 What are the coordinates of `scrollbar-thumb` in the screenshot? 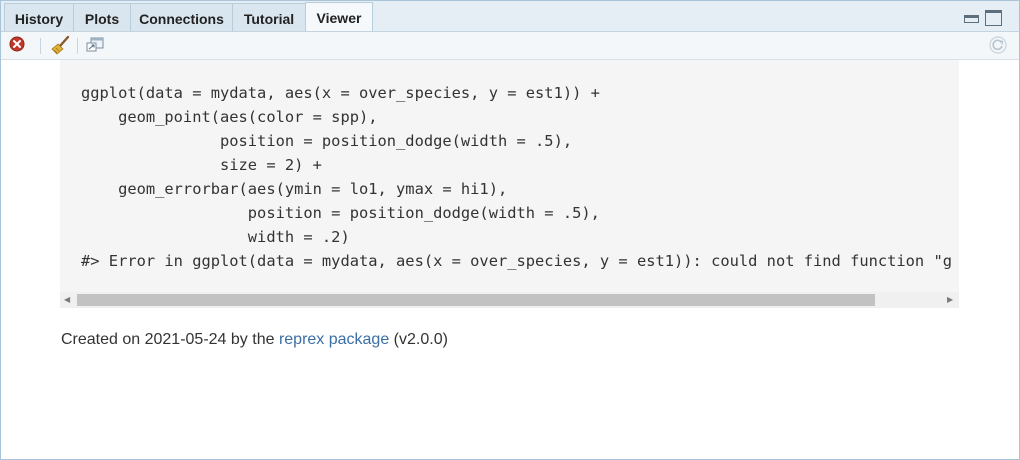 It's located at (476, 300).